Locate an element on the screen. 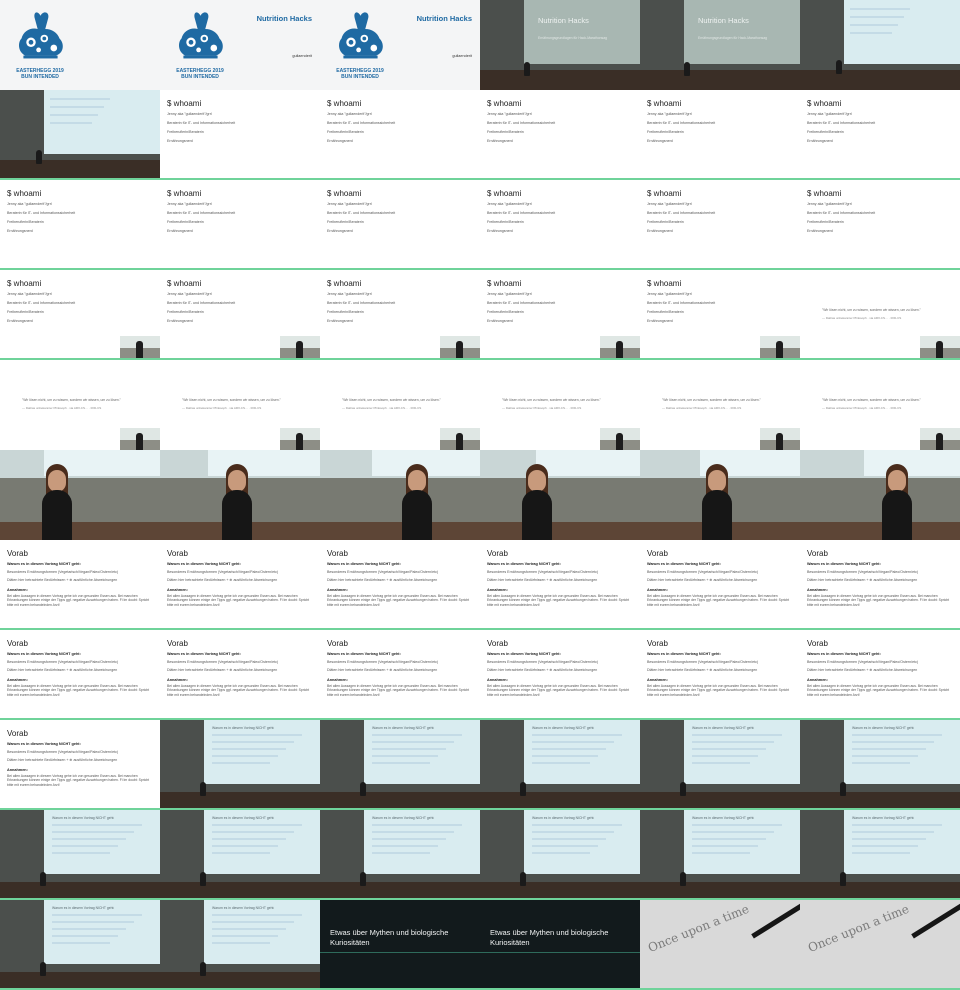 The width and height of the screenshot is (960, 990). speaker is located at coordinates (939, 349).